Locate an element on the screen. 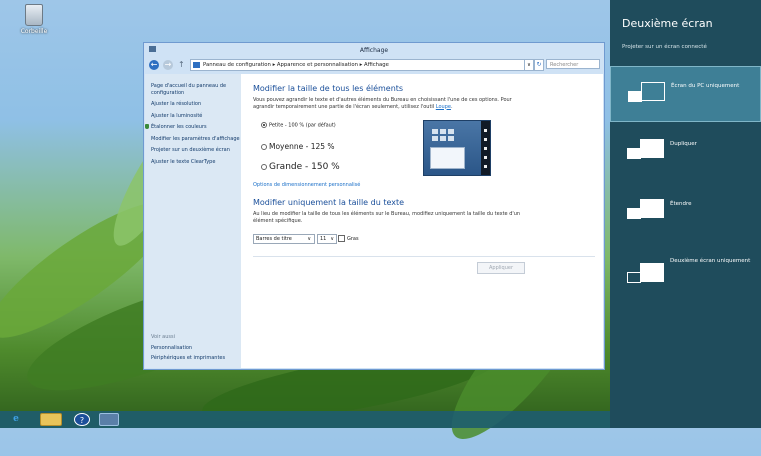  bold-checkbox: Gras is located at coordinates (348, 238).